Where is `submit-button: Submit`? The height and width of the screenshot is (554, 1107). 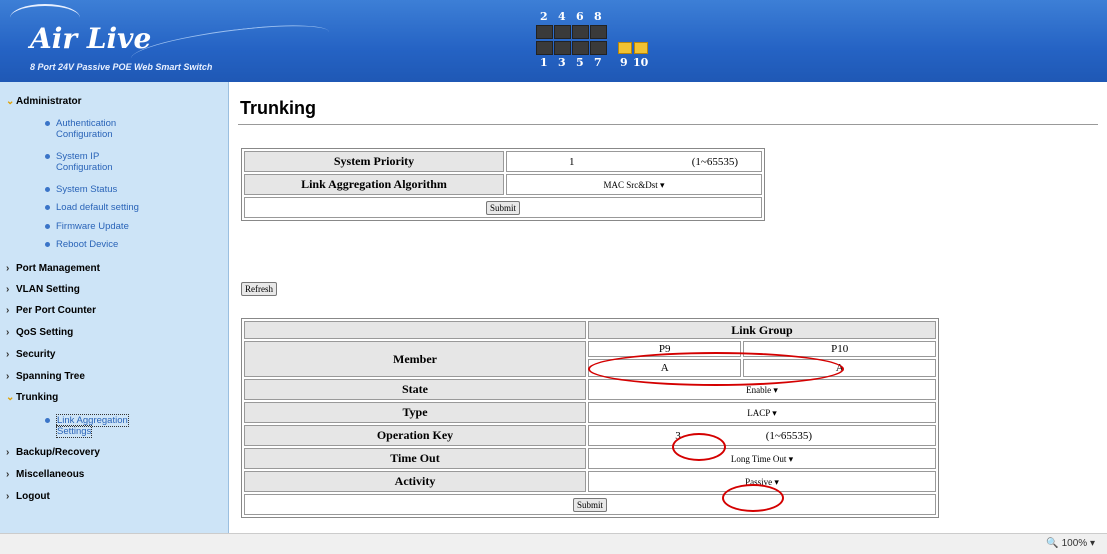
submit-button: Submit is located at coordinates (502, 207).